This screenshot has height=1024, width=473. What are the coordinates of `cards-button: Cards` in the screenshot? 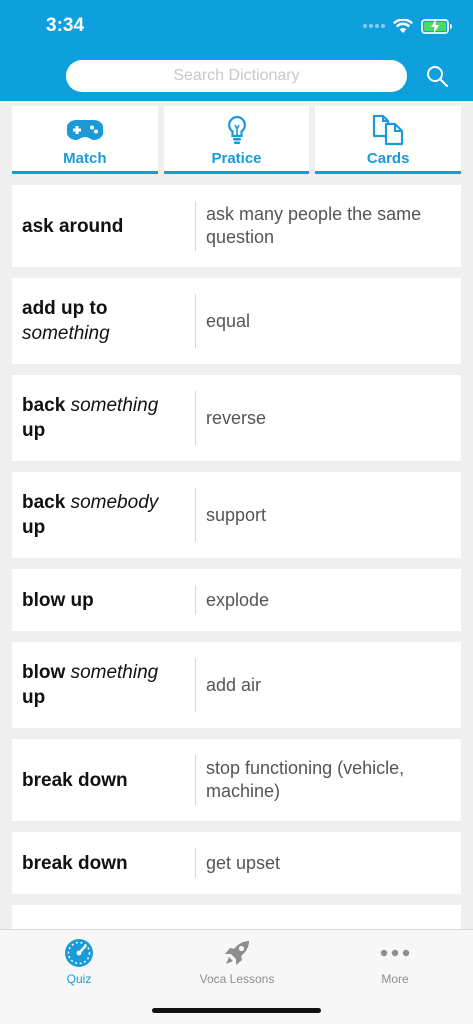 It's located at (388, 140).